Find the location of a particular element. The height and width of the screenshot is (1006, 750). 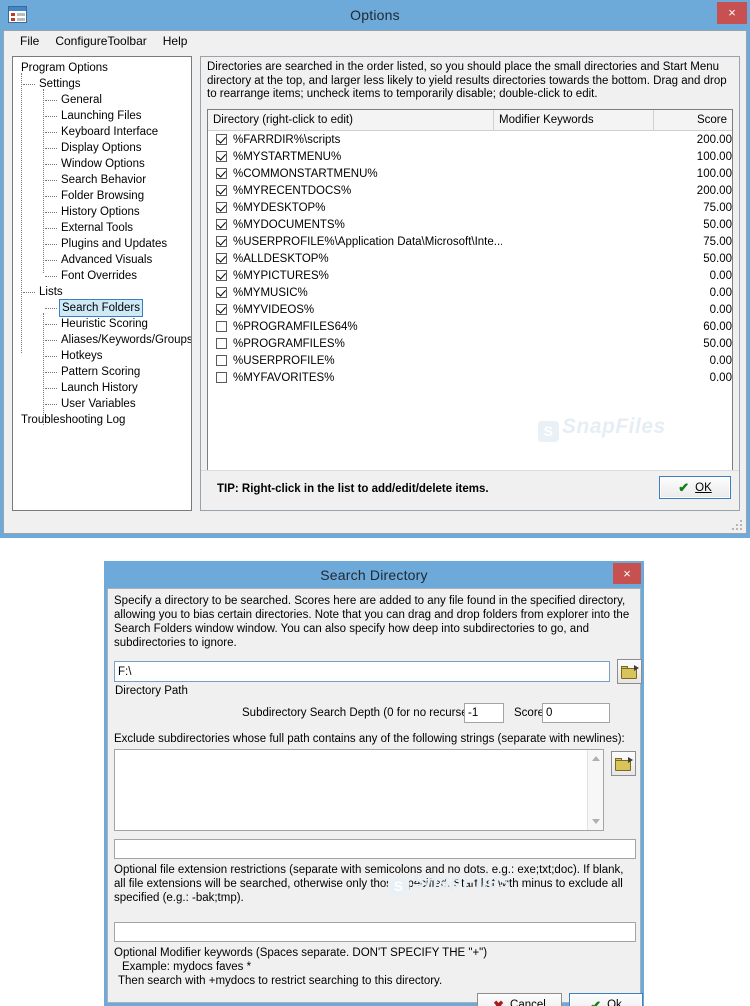

exclude-textarea is located at coordinates (351, 790).